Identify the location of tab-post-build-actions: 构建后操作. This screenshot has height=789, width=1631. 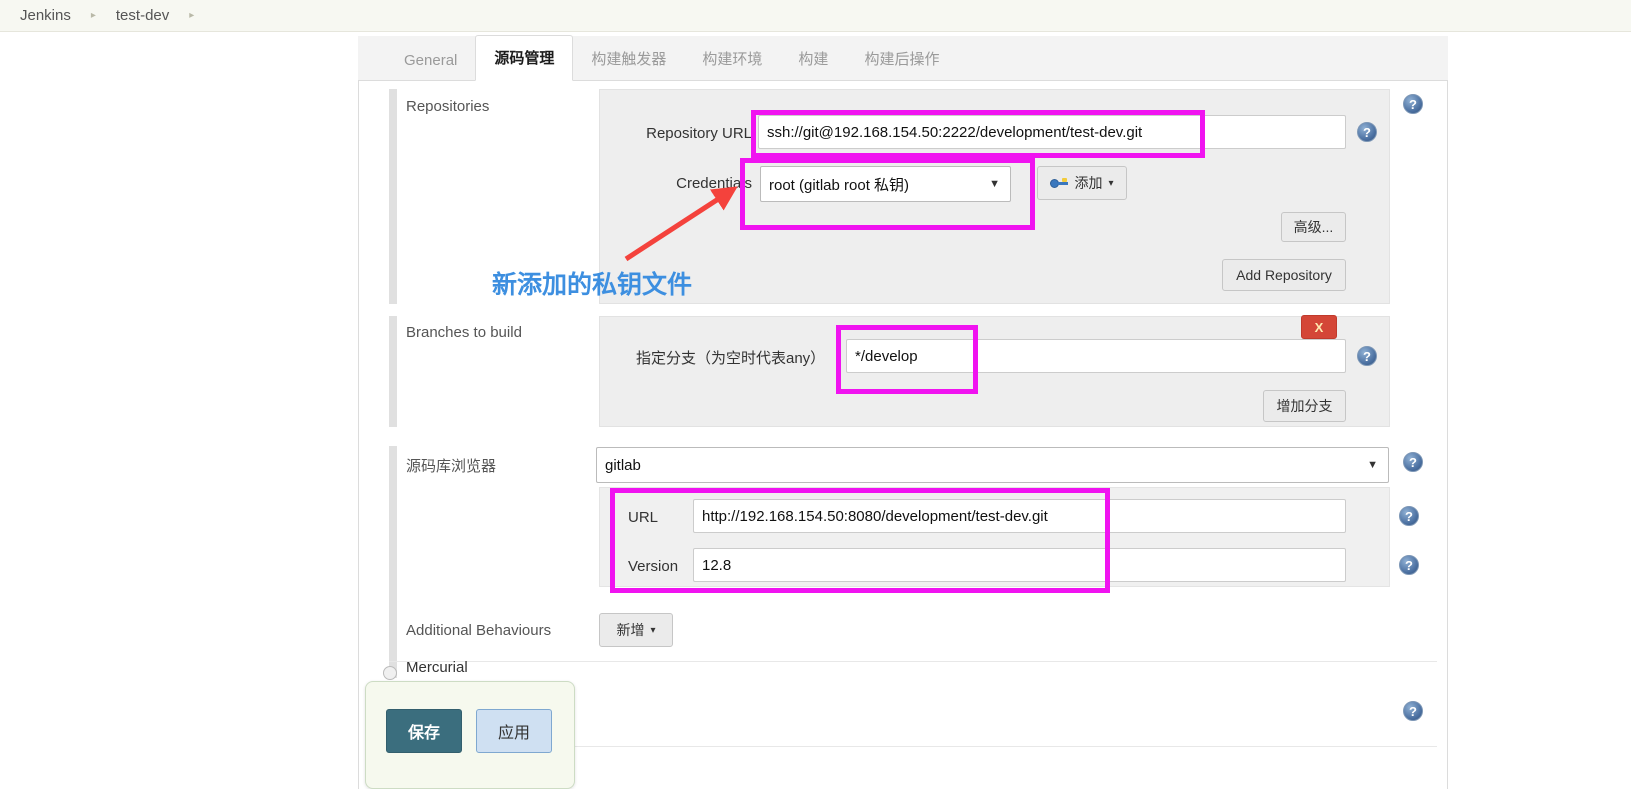
(901, 59).